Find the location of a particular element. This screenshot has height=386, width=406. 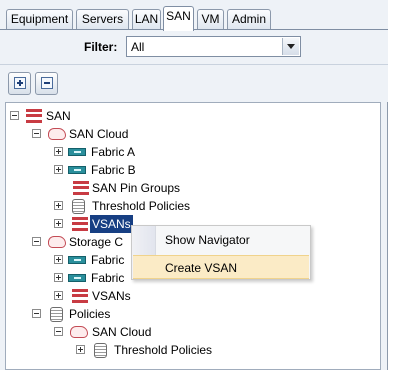

collapse-all-button is located at coordinates (46, 83).